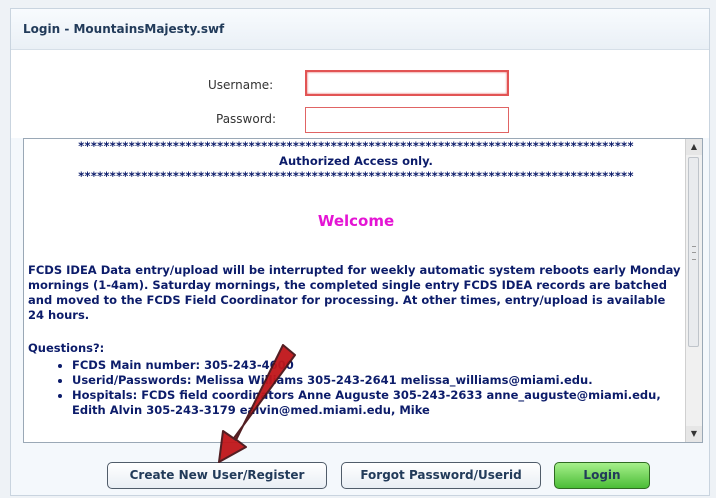 The width and height of the screenshot is (716, 498). What do you see at coordinates (66, 348) in the screenshot?
I see `questions-heading: Questions?:` at bounding box center [66, 348].